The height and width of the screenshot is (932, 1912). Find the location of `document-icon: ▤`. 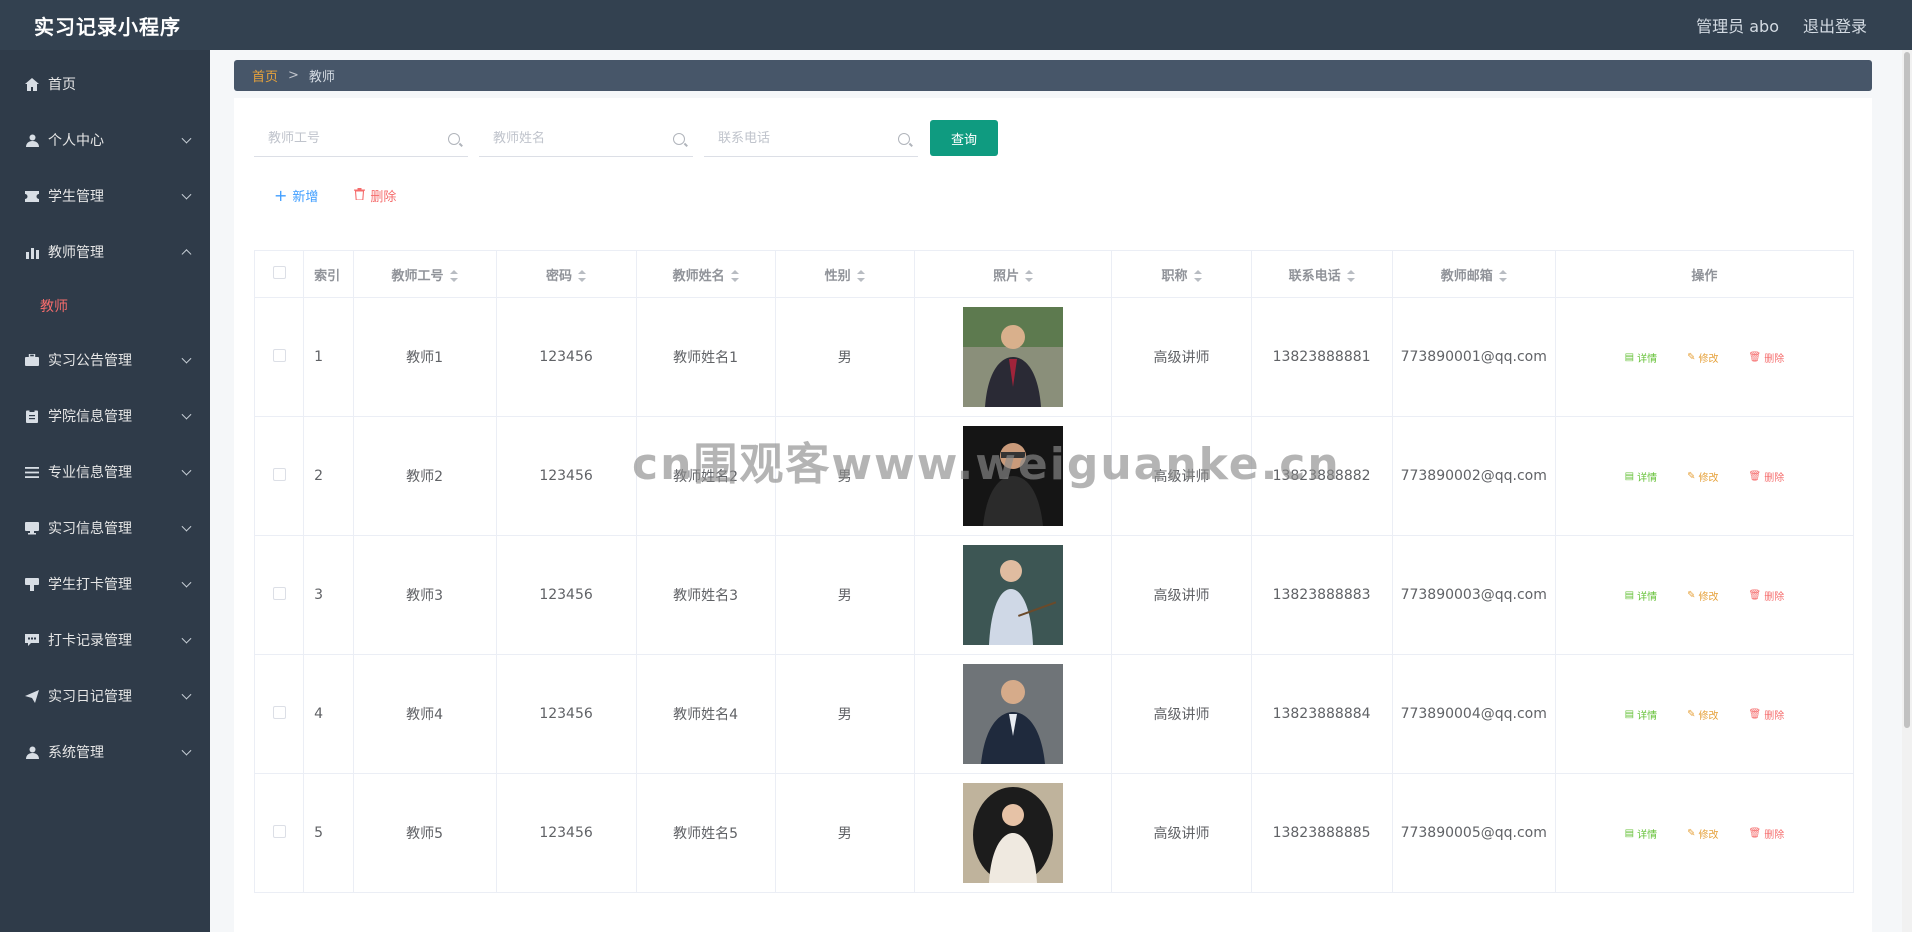

document-icon: ▤ is located at coordinates (1629, 714).